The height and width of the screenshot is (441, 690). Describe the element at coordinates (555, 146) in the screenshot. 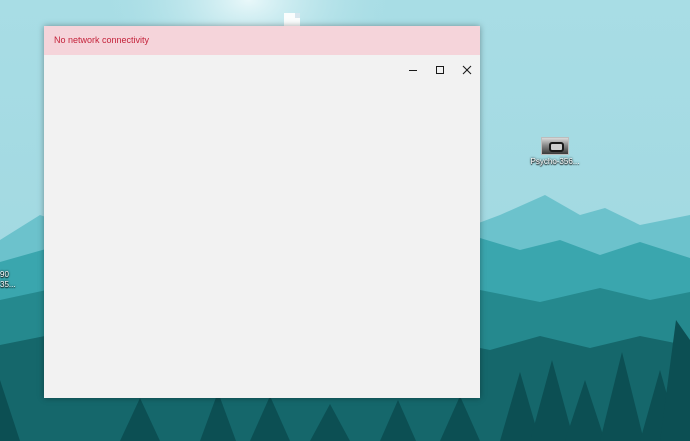

I see `image-file-icon` at that location.